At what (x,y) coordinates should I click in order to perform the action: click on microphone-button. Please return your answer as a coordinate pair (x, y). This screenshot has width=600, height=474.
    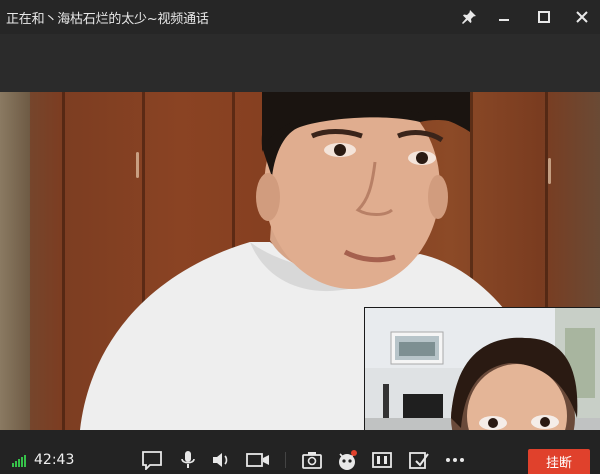
    Looking at the image, I should click on (188, 460).